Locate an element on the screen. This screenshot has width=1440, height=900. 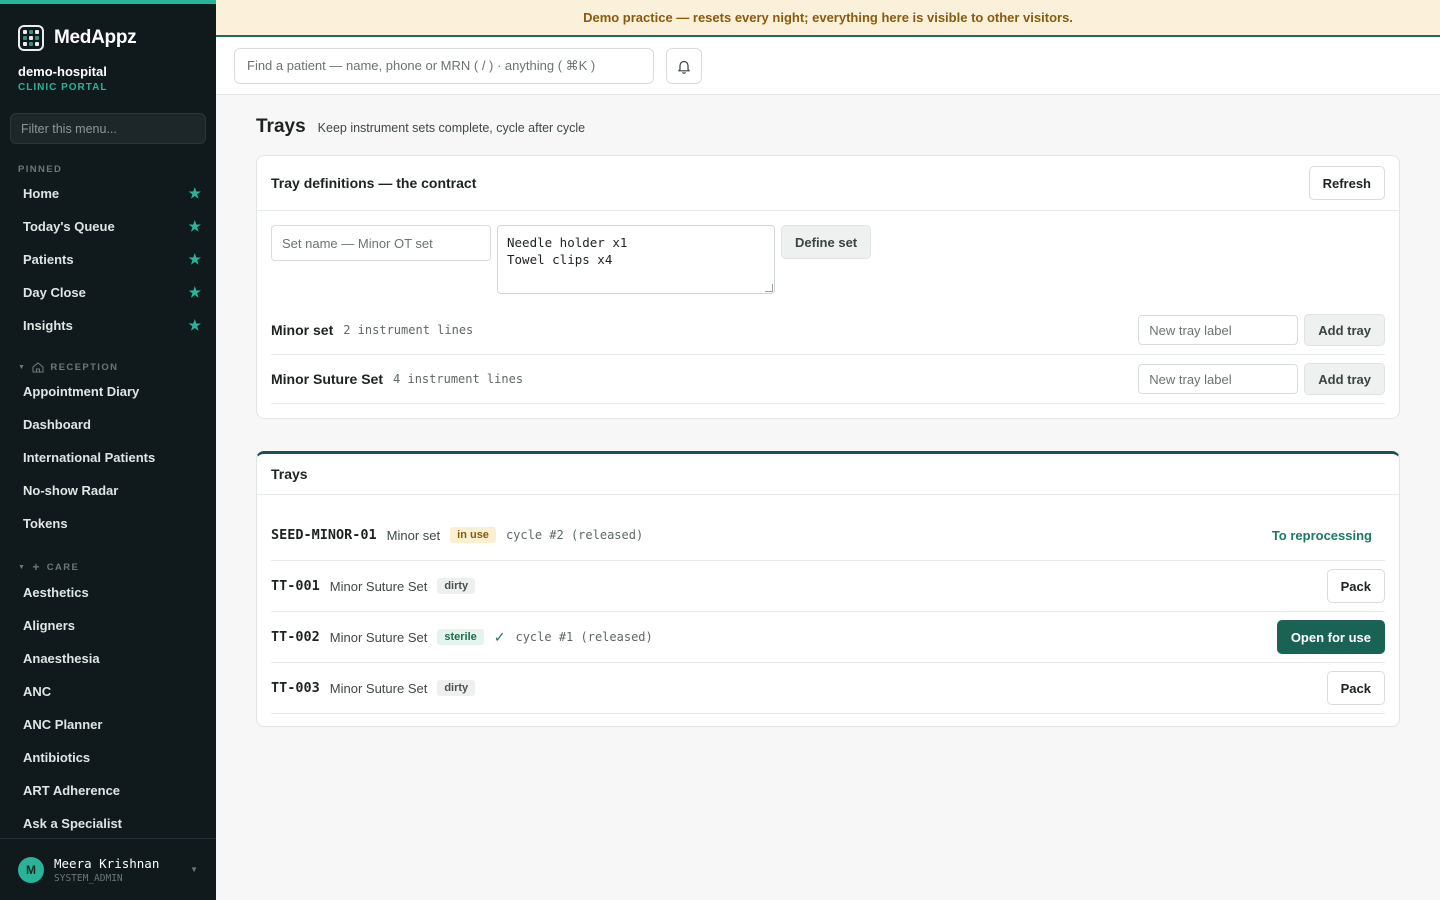
sidebar-item-art-adherence: ART Adherence is located at coordinates (108, 790).